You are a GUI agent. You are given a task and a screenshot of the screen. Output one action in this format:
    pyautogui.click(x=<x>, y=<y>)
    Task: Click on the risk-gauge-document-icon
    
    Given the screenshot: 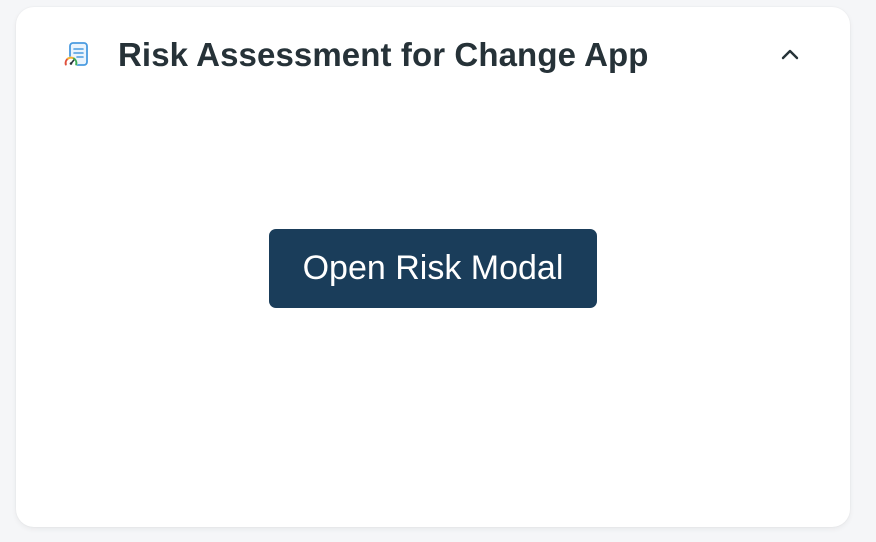 What is the action you would take?
    pyautogui.click(x=77, y=56)
    